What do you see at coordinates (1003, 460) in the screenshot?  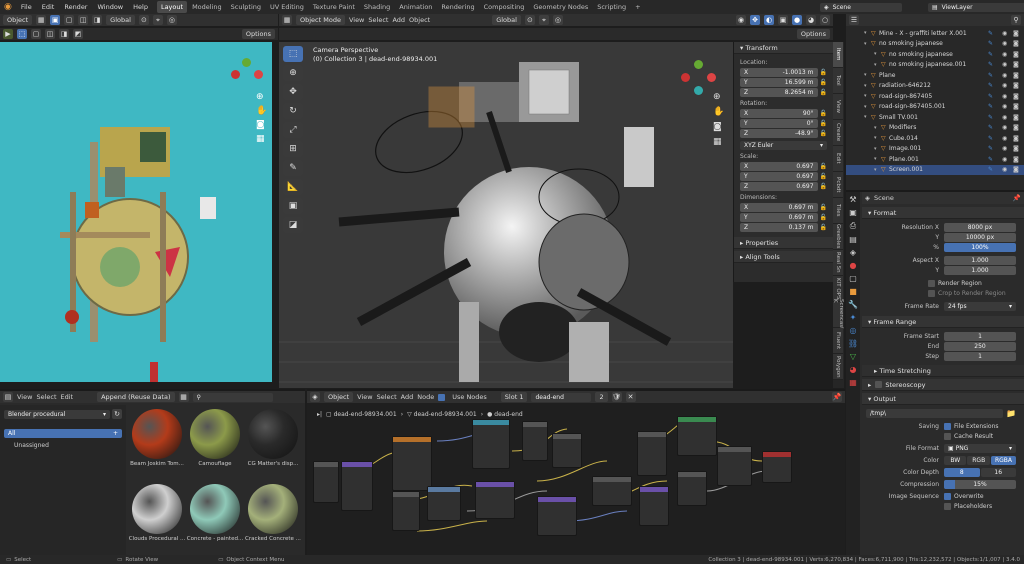 I see `color-rgba-button: RGBA` at bounding box center [1003, 460].